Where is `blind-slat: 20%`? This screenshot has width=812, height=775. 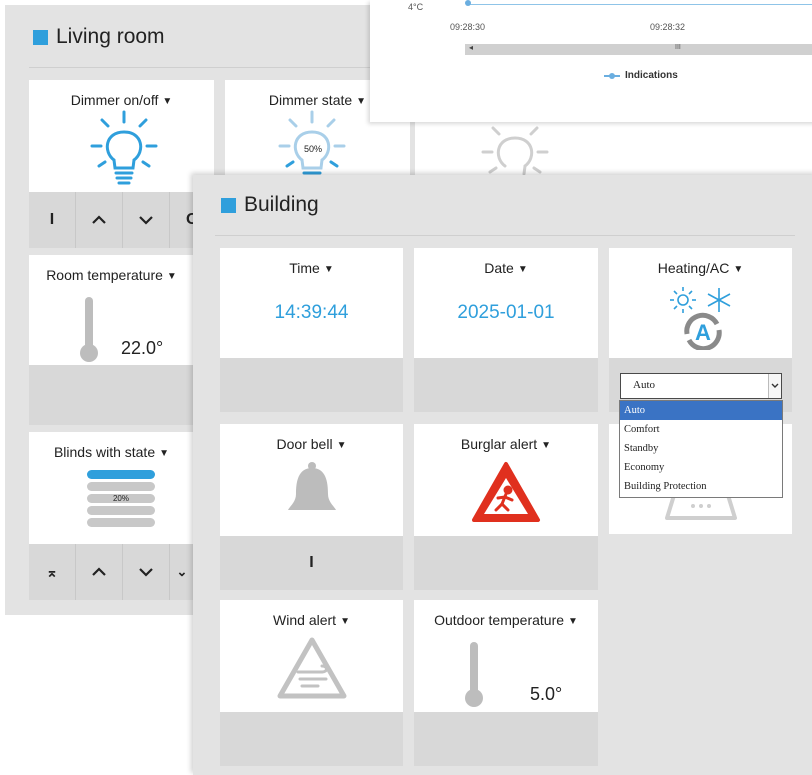 blind-slat: 20% is located at coordinates (121, 498).